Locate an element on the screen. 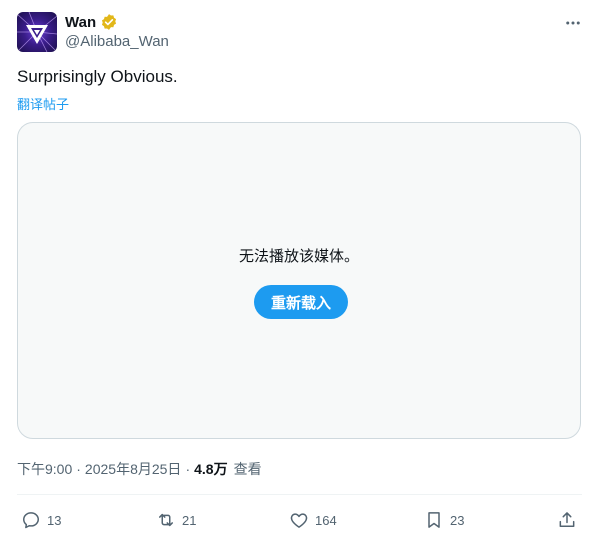 The width and height of the screenshot is (599, 544). reply-button: 13 is located at coordinates (41, 520).